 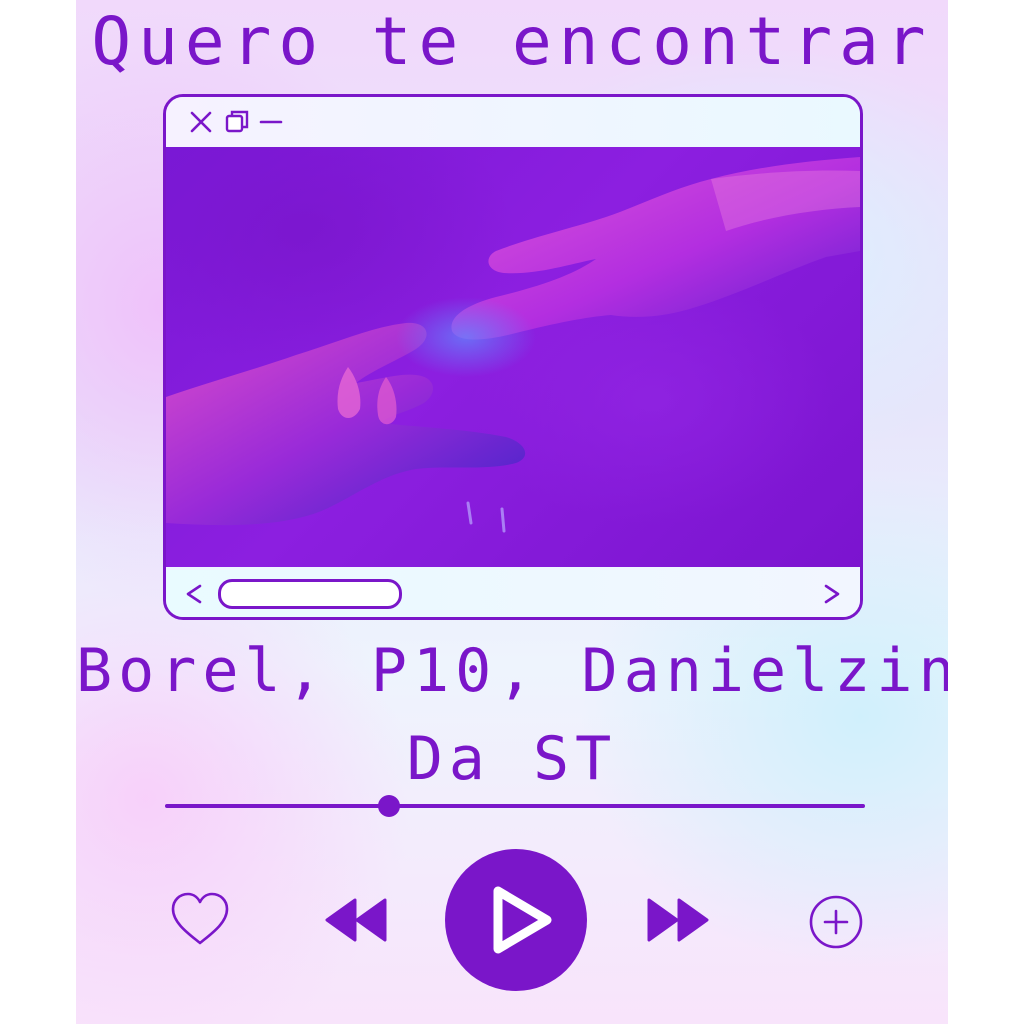 I want to click on close-icon, so click(x=201, y=122).